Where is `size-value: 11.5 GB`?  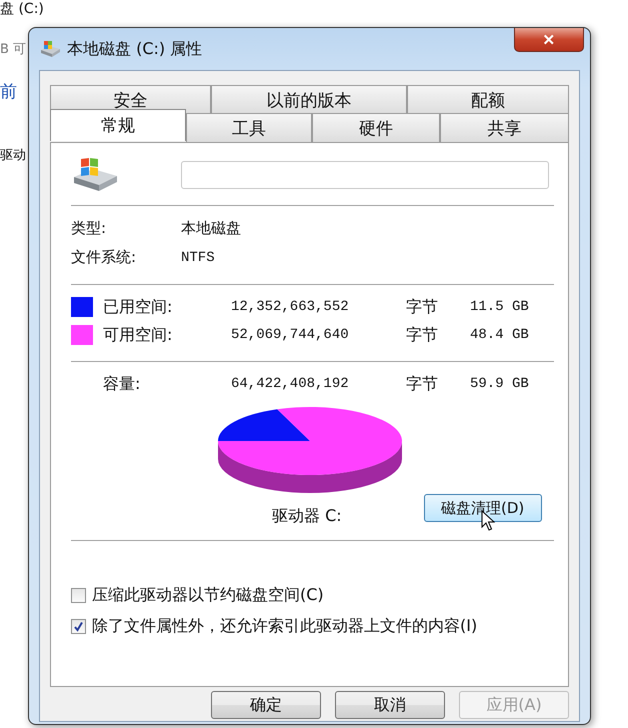 size-value: 11.5 GB is located at coordinates (500, 307).